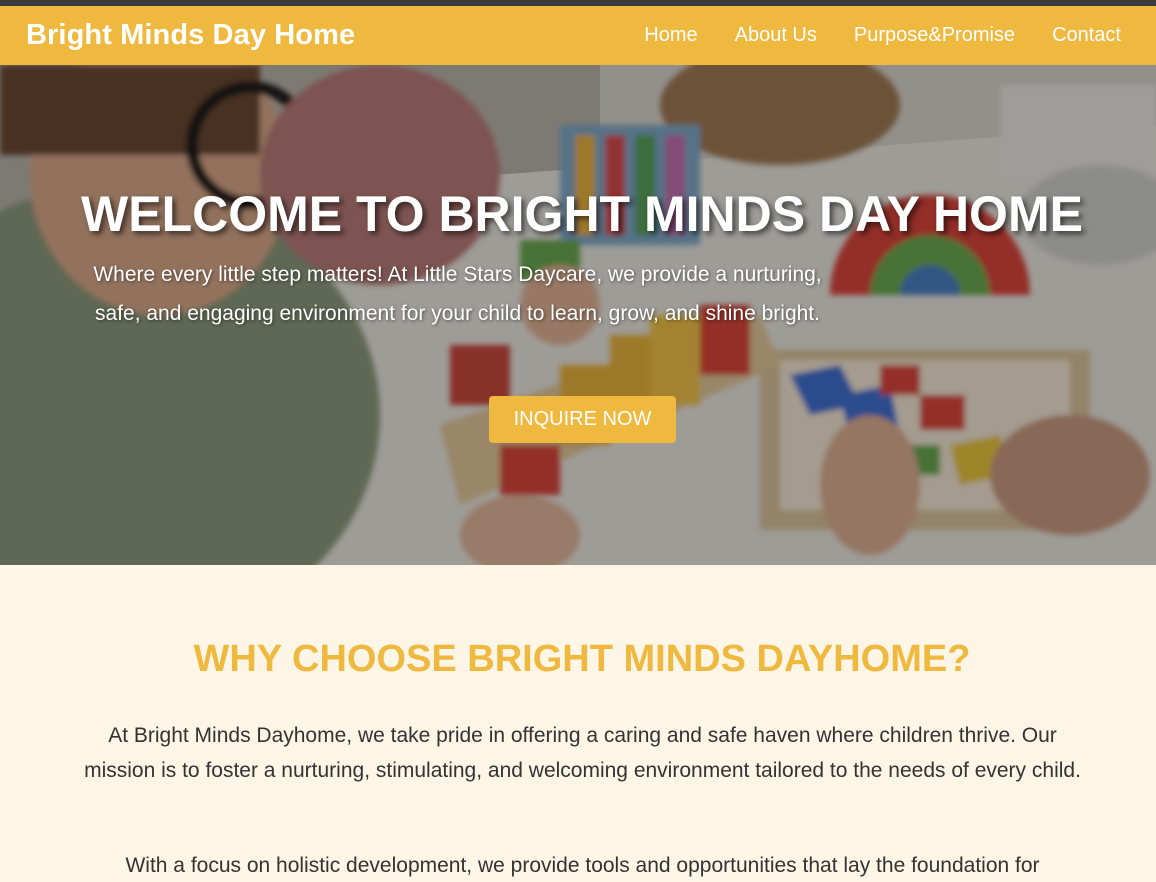  Describe the element at coordinates (934, 35) in the screenshot. I see `nav-link-purpose-promise: Purpose&Promise` at that location.